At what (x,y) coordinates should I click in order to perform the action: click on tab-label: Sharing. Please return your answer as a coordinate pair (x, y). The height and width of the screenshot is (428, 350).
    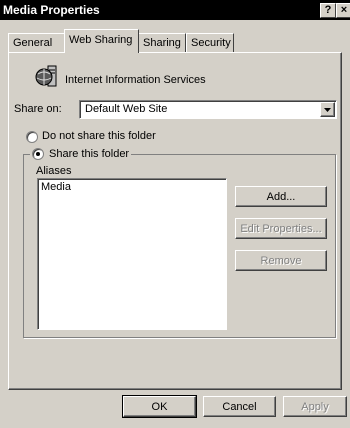
    Looking at the image, I should click on (162, 43).